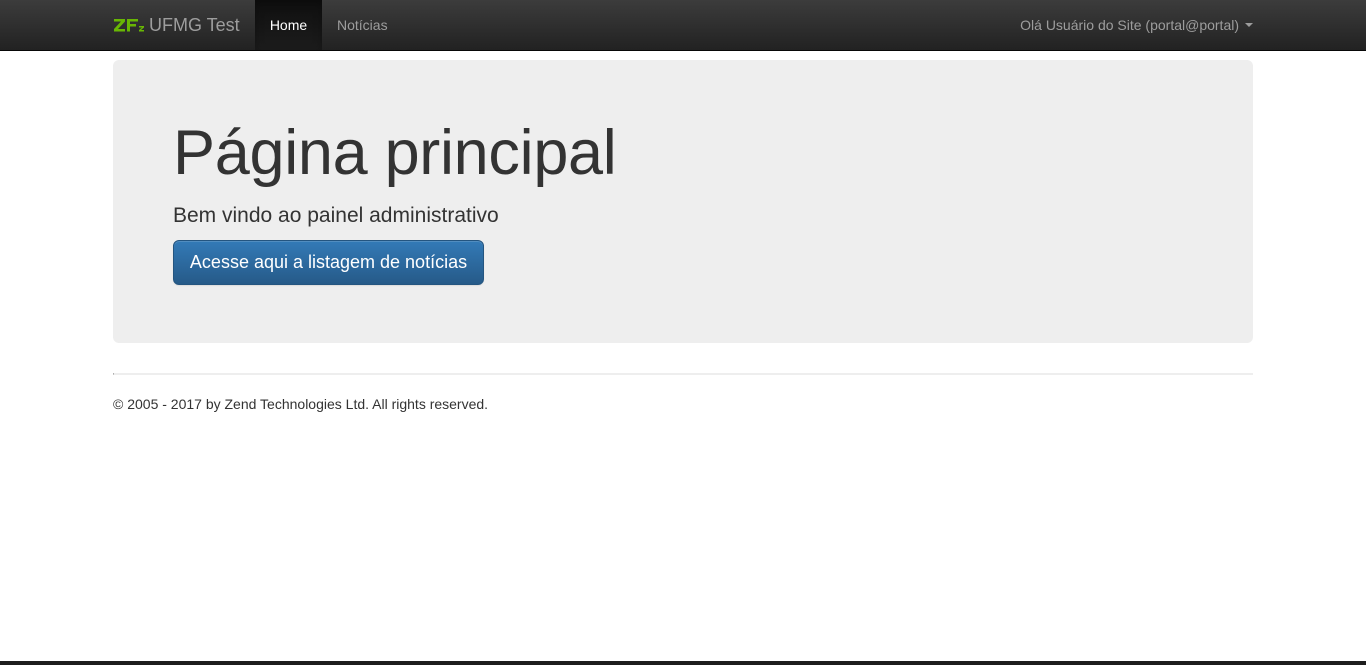 The height and width of the screenshot is (665, 1366). What do you see at coordinates (1129, 25) in the screenshot?
I see `user-menu-label: Olá Usuário do Site (portal@portal)` at bounding box center [1129, 25].